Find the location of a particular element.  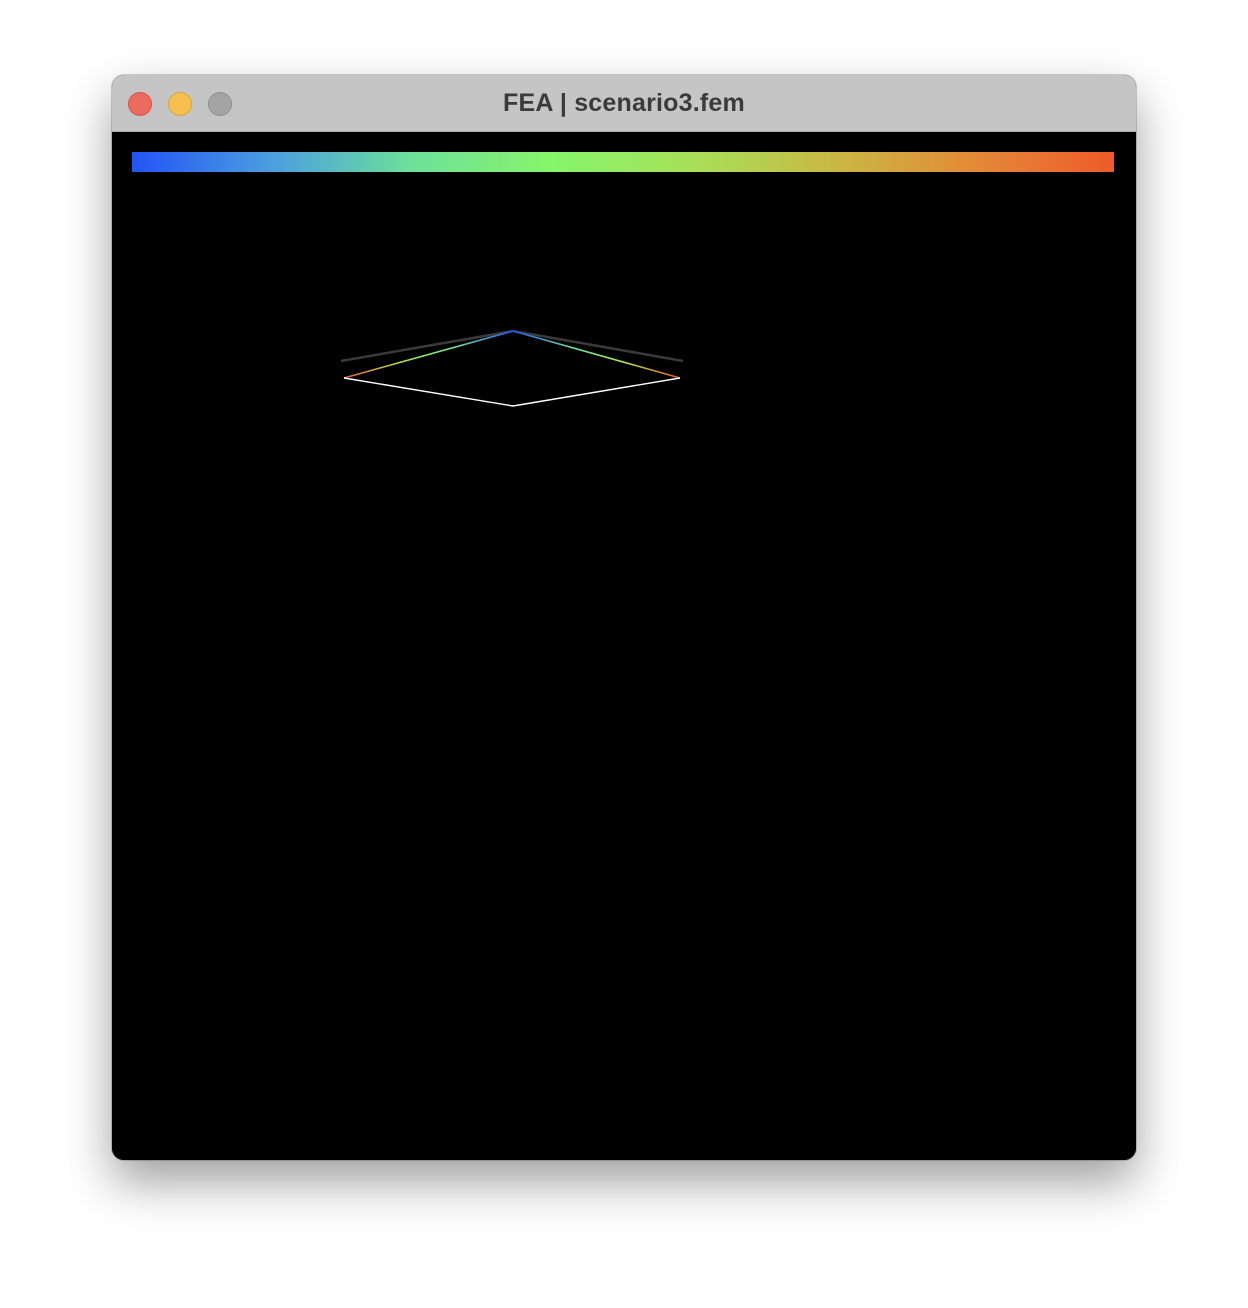

mesh-edge-lower-right is located at coordinates (596, 392).